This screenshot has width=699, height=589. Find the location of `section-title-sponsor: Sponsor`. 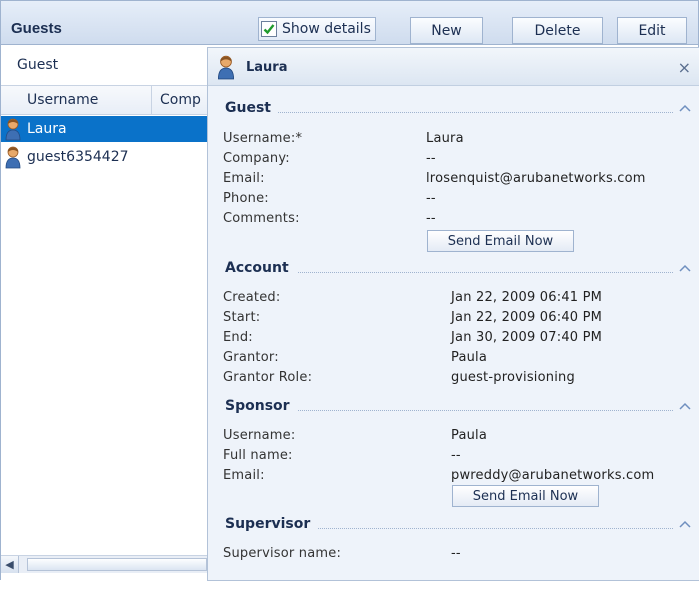

section-title-sponsor: Sponsor is located at coordinates (257, 406).